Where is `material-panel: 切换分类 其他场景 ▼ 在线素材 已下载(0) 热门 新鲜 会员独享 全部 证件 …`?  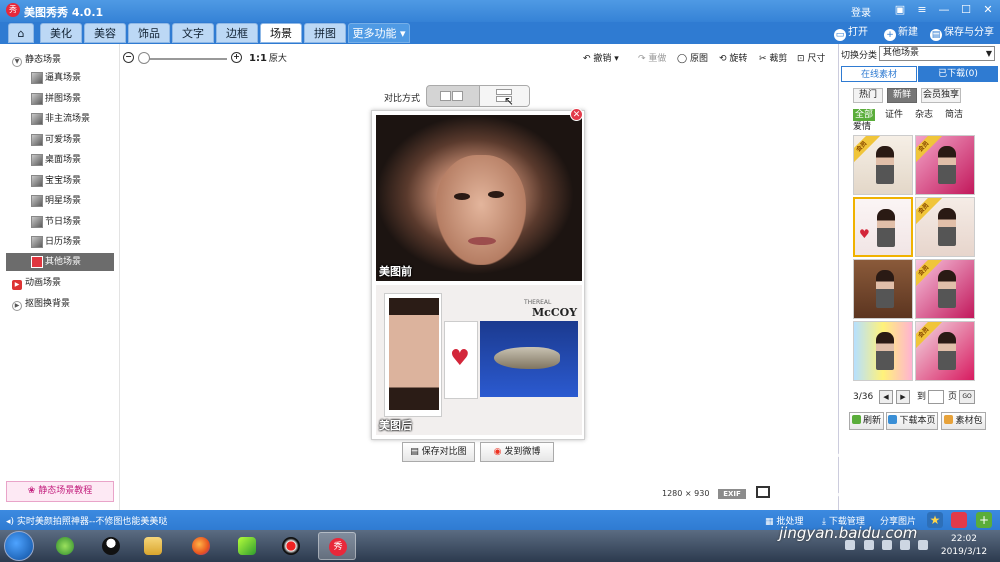
material-panel: 切换分类 其他场景 ▼ 在线素材 已下载(0) 热门 新鲜 会员独享 全部 证件 … is located at coordinates (919, 277).